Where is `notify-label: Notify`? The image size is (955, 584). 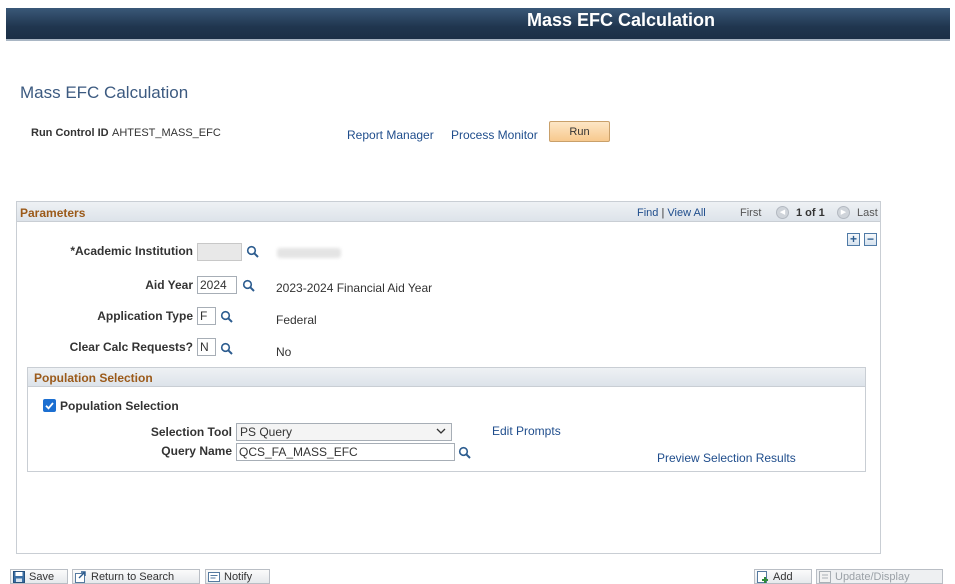 notify-label: Notify is located at coordinates (238, 576).